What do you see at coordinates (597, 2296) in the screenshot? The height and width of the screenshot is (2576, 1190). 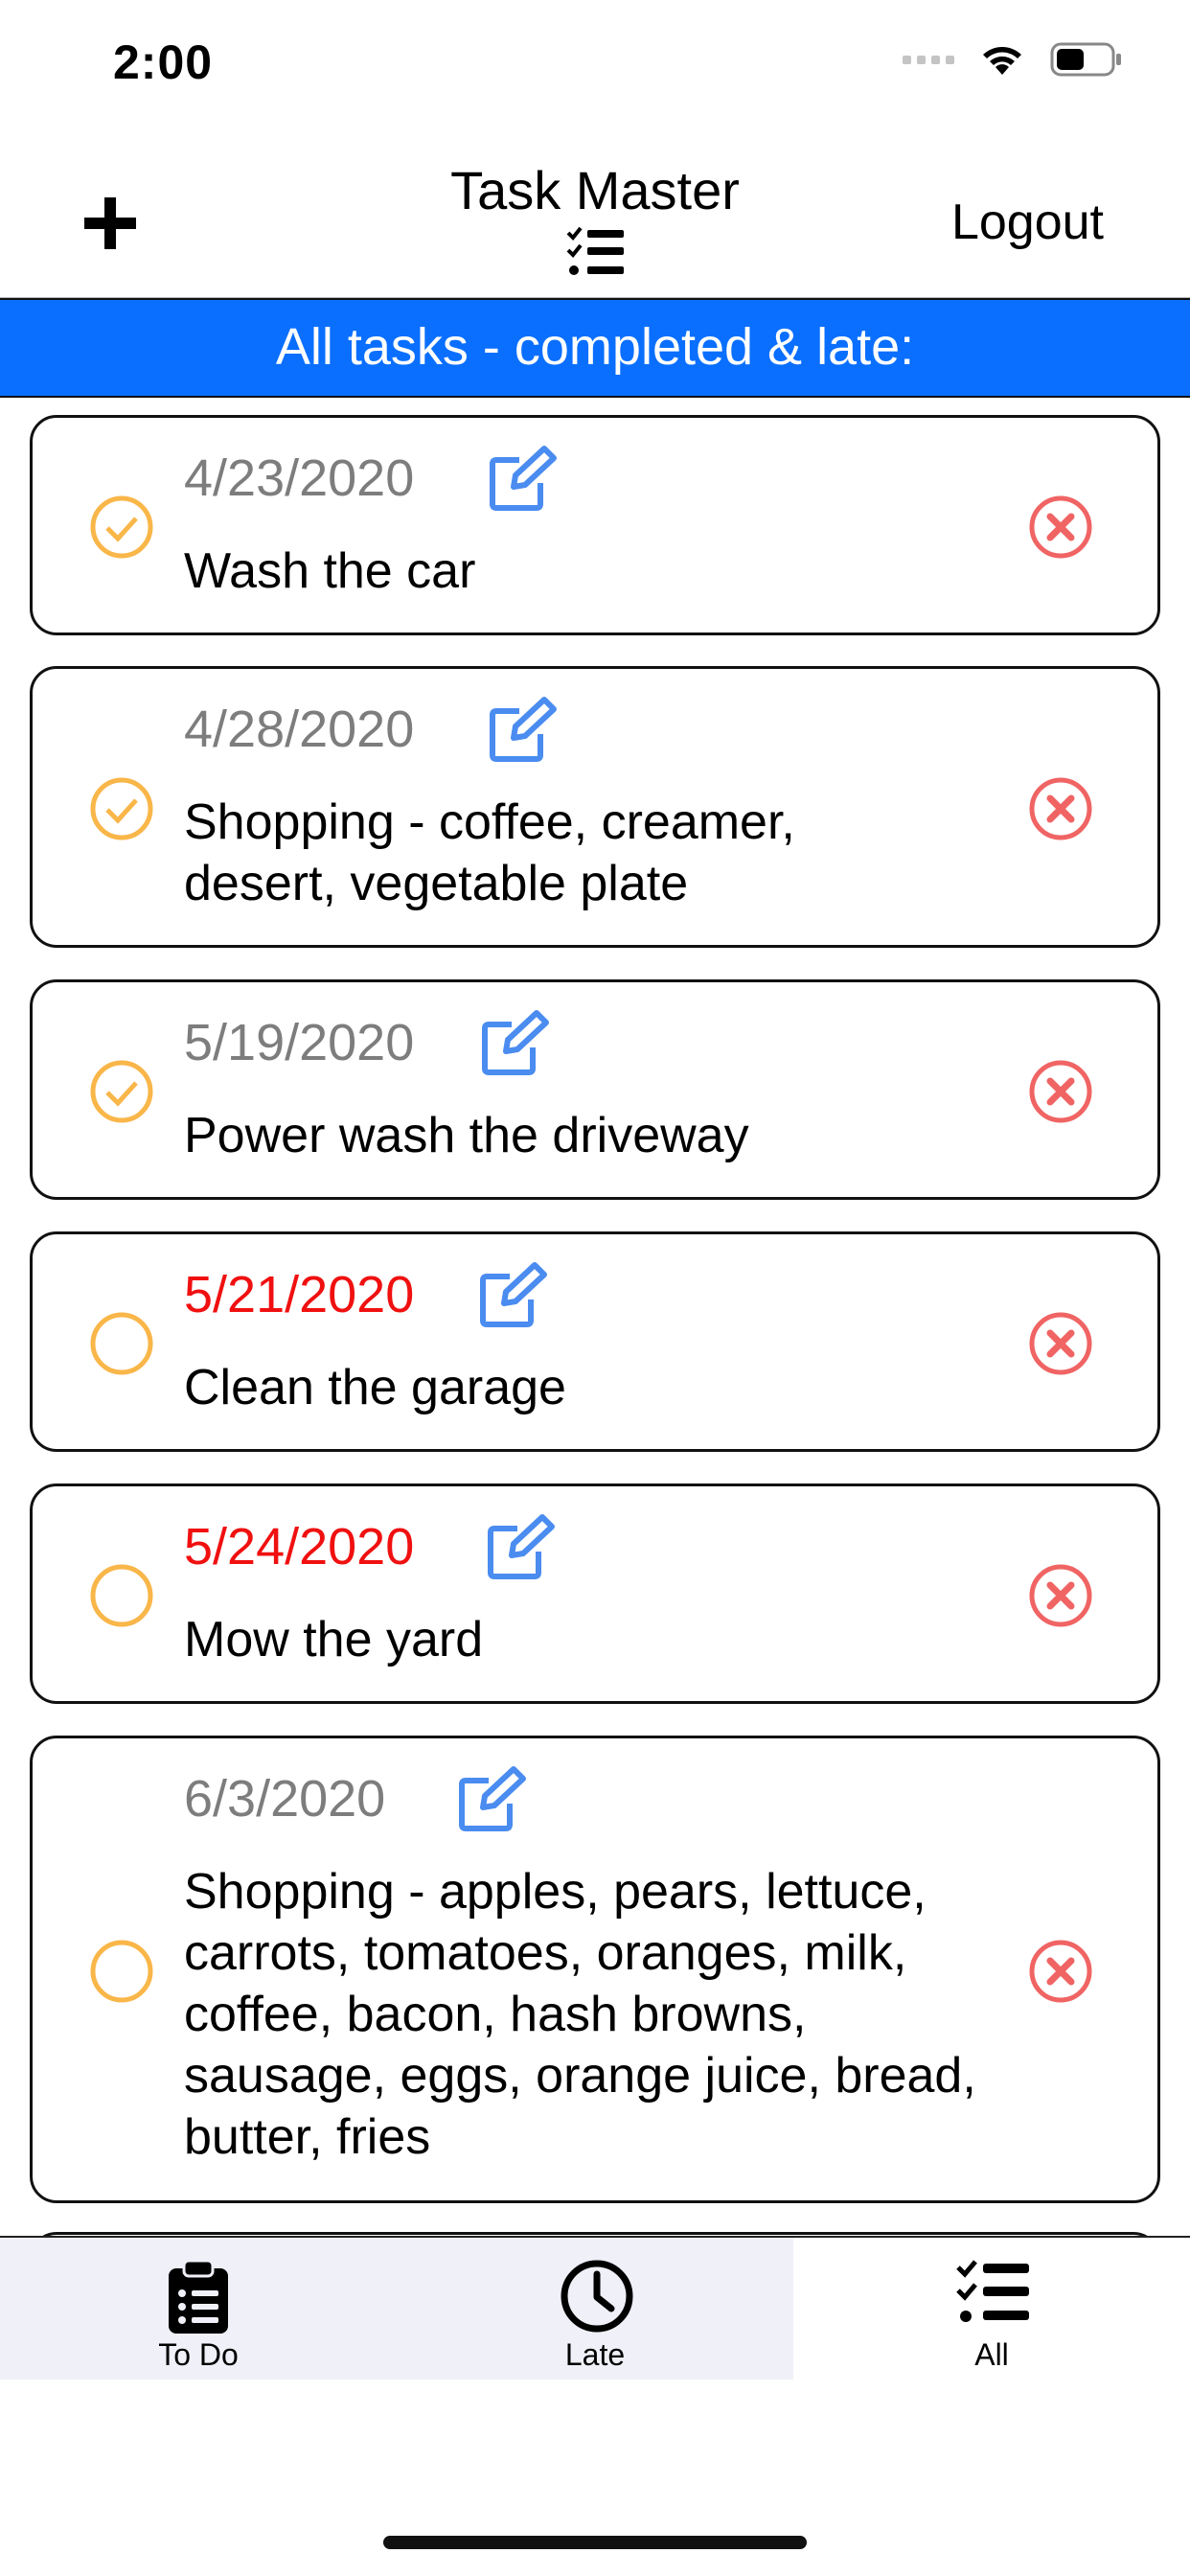 I see `clock-icon` at bounding box center [597, 2296].